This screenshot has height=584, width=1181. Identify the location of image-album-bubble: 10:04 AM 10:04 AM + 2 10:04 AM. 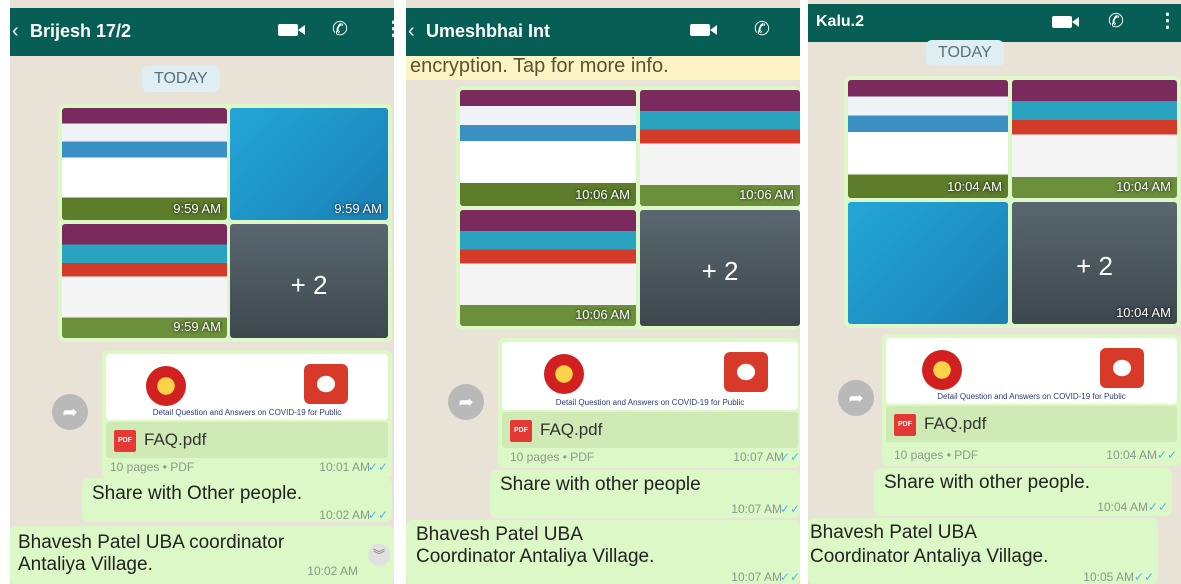
(1012, 202).